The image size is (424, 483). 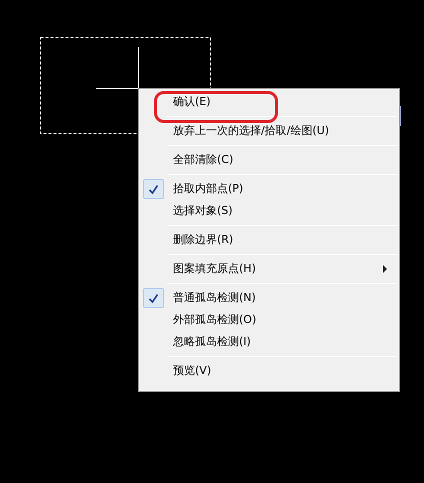 What do you see at coordinates (117, 67) in the screenshot?
I see `crosshair-cursor` at bounding box center [117, 67].